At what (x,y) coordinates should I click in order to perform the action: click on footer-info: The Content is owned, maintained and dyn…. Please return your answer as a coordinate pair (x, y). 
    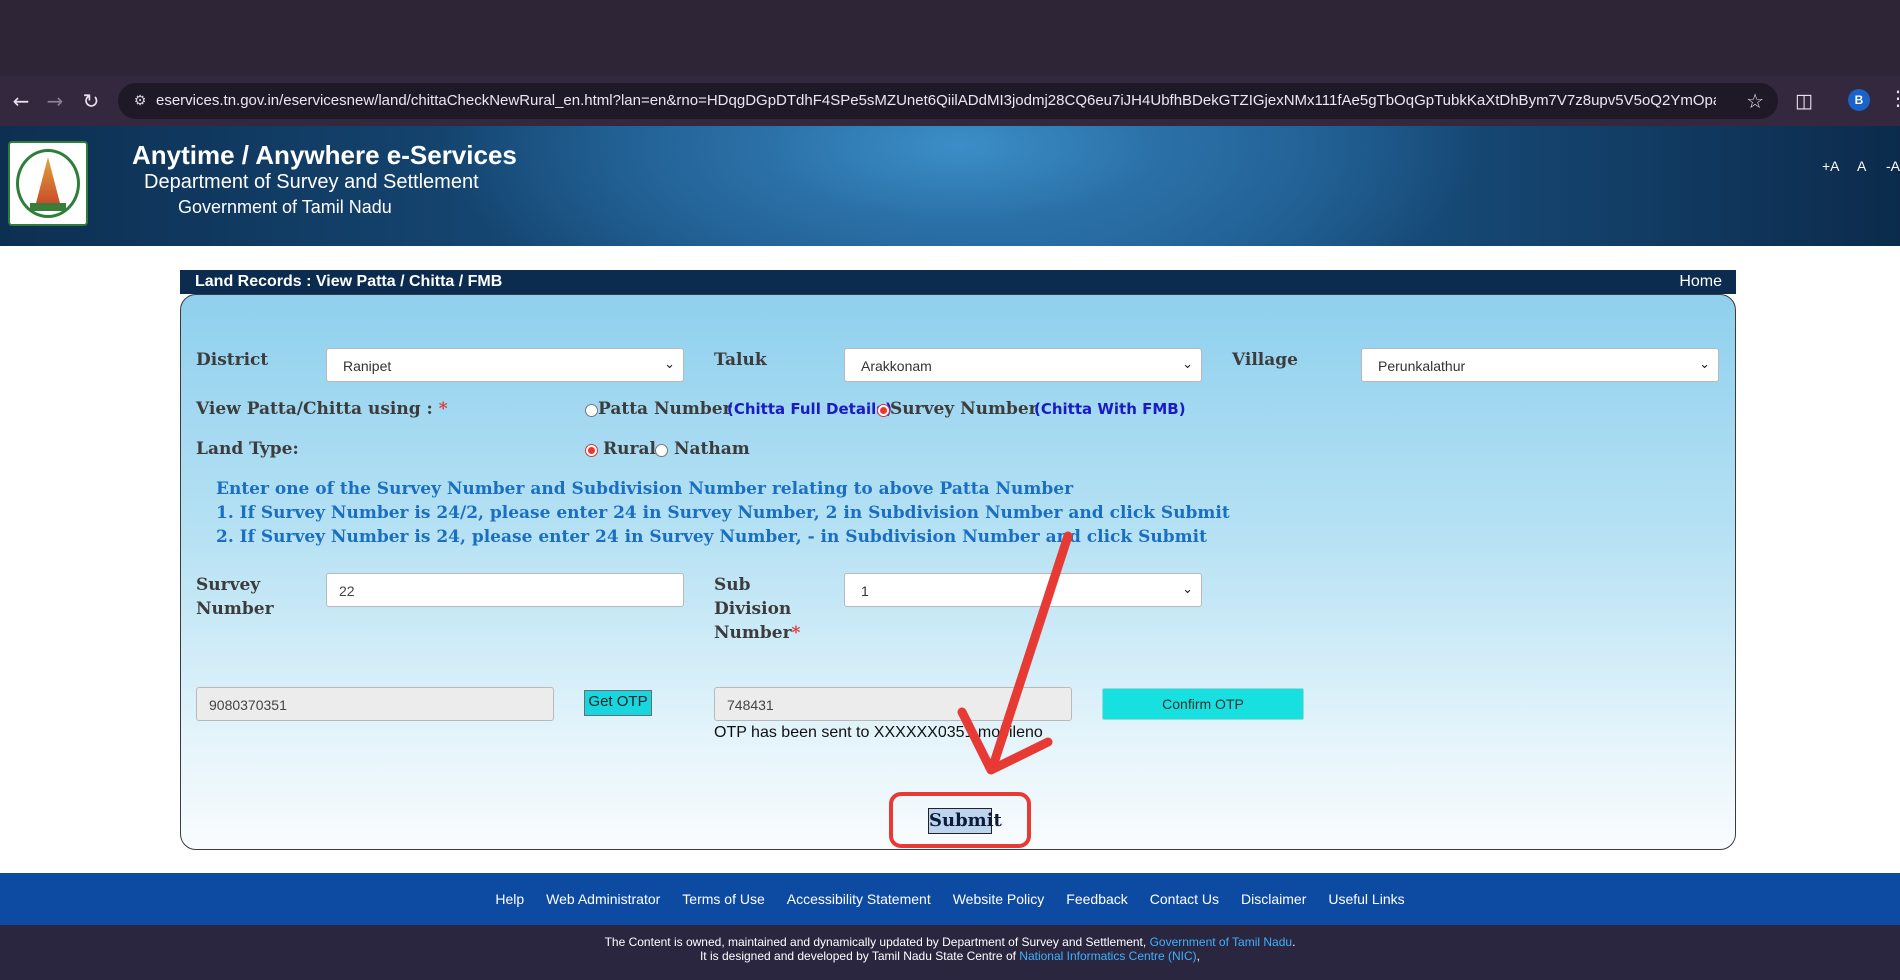
    Looking at the image, I should click on (950, 952).